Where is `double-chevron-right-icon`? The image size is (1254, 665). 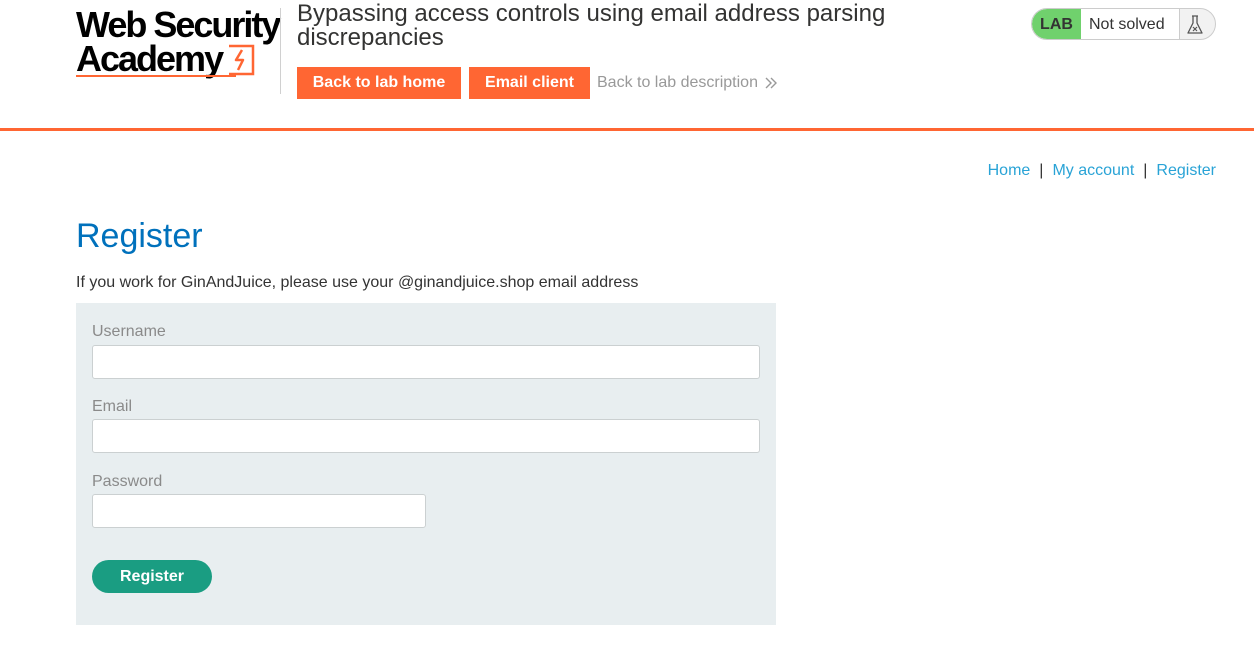
double-chevron-right-icon is located at coordinates (771, 83).